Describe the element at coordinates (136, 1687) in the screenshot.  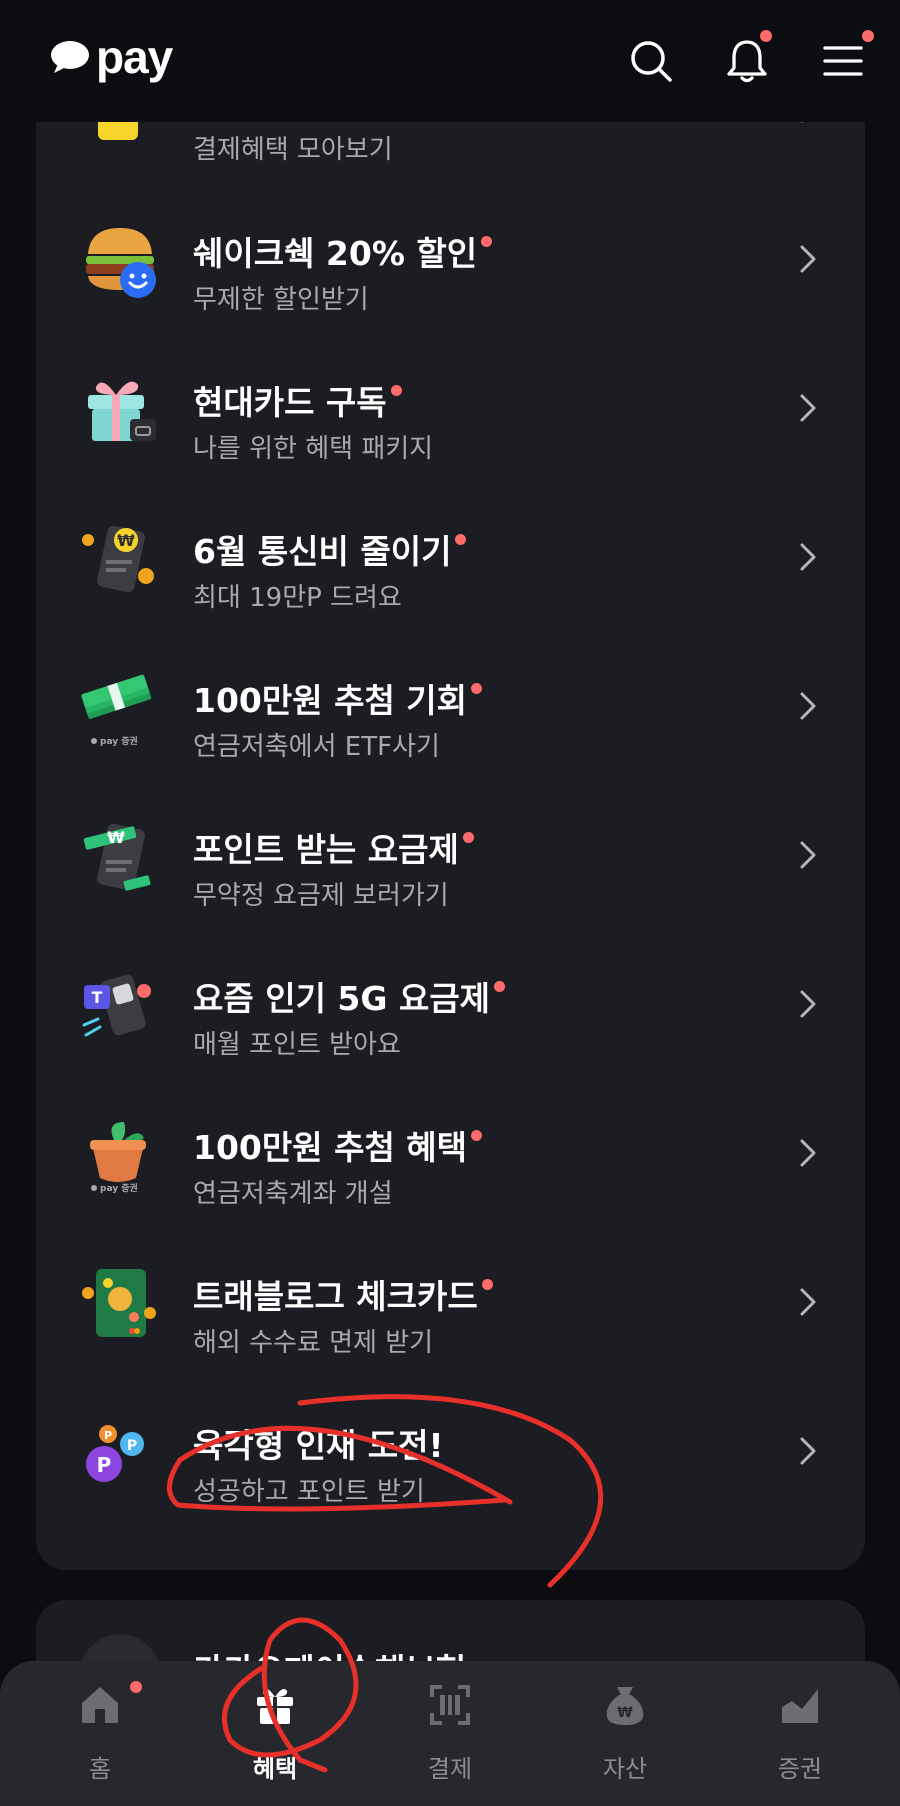
I see `home-dot` at that location.